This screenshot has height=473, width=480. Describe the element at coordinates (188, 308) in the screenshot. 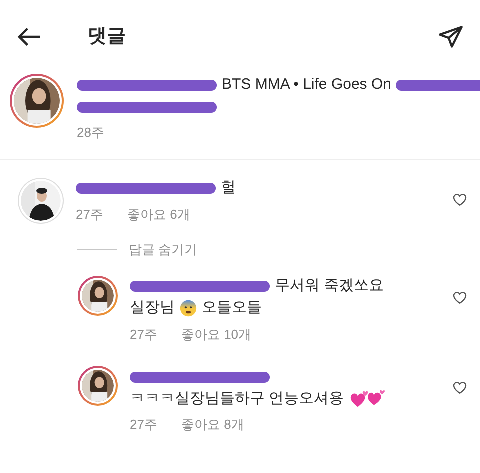

I see `scared-emoji-icon` at that location.